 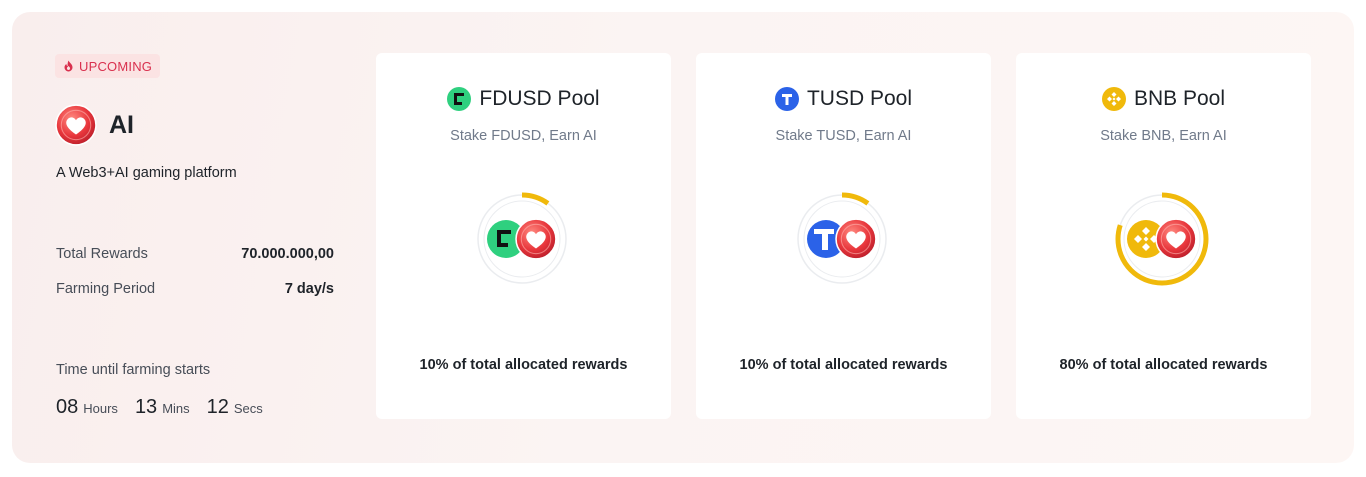 I want to click on pool-title: BNB Pool, so click(x=1179, y=98).